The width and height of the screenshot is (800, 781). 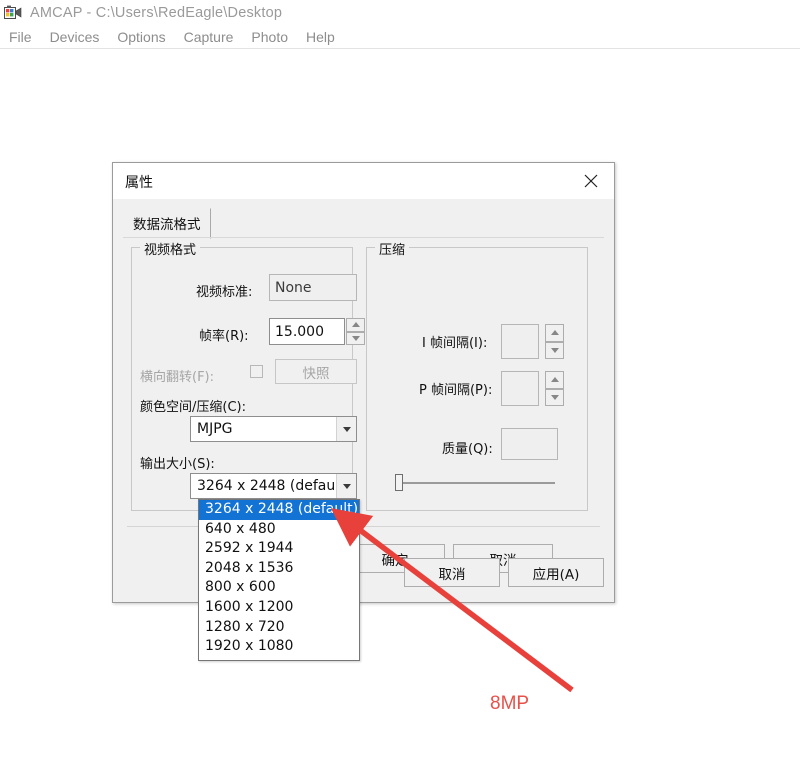 What do you see at coordinates (215, 429) in the screenshot?
I see `color-space-combo-value: MJPG` at bounding box center [215, 429].